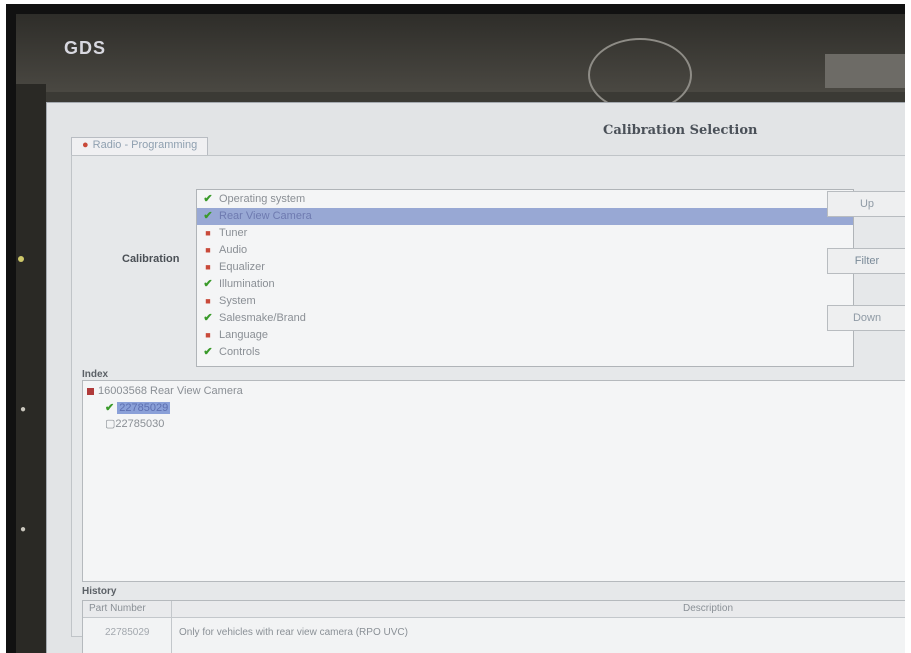 This screenshot has width=911, height=653. Describe the element at coordinates (239, 352) in the screenshot. I see `calibration-item-label: Controls` at that location.